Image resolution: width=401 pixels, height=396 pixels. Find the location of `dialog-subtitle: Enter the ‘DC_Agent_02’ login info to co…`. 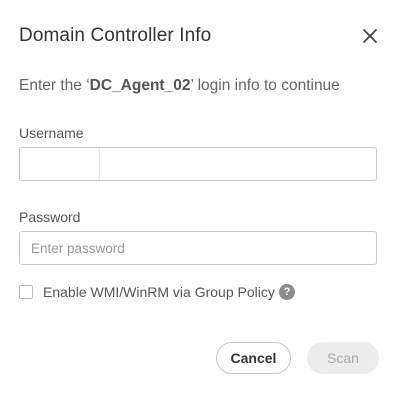

dialog-subtitle: Enter the ‘DC_Agent_02’ login info to co… is located at coordinates (179, 86).